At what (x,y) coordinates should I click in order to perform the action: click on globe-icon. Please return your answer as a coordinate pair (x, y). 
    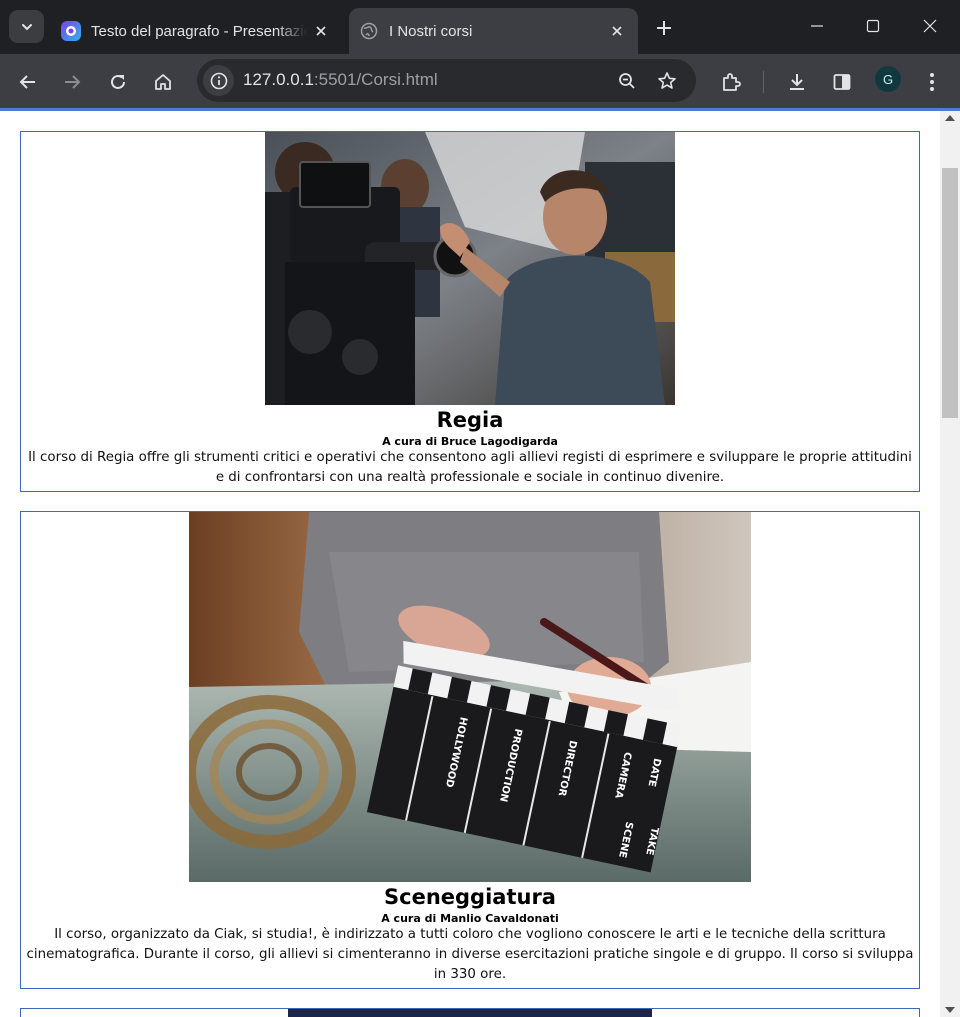
    Looking at the image, I should click on (369, 31).